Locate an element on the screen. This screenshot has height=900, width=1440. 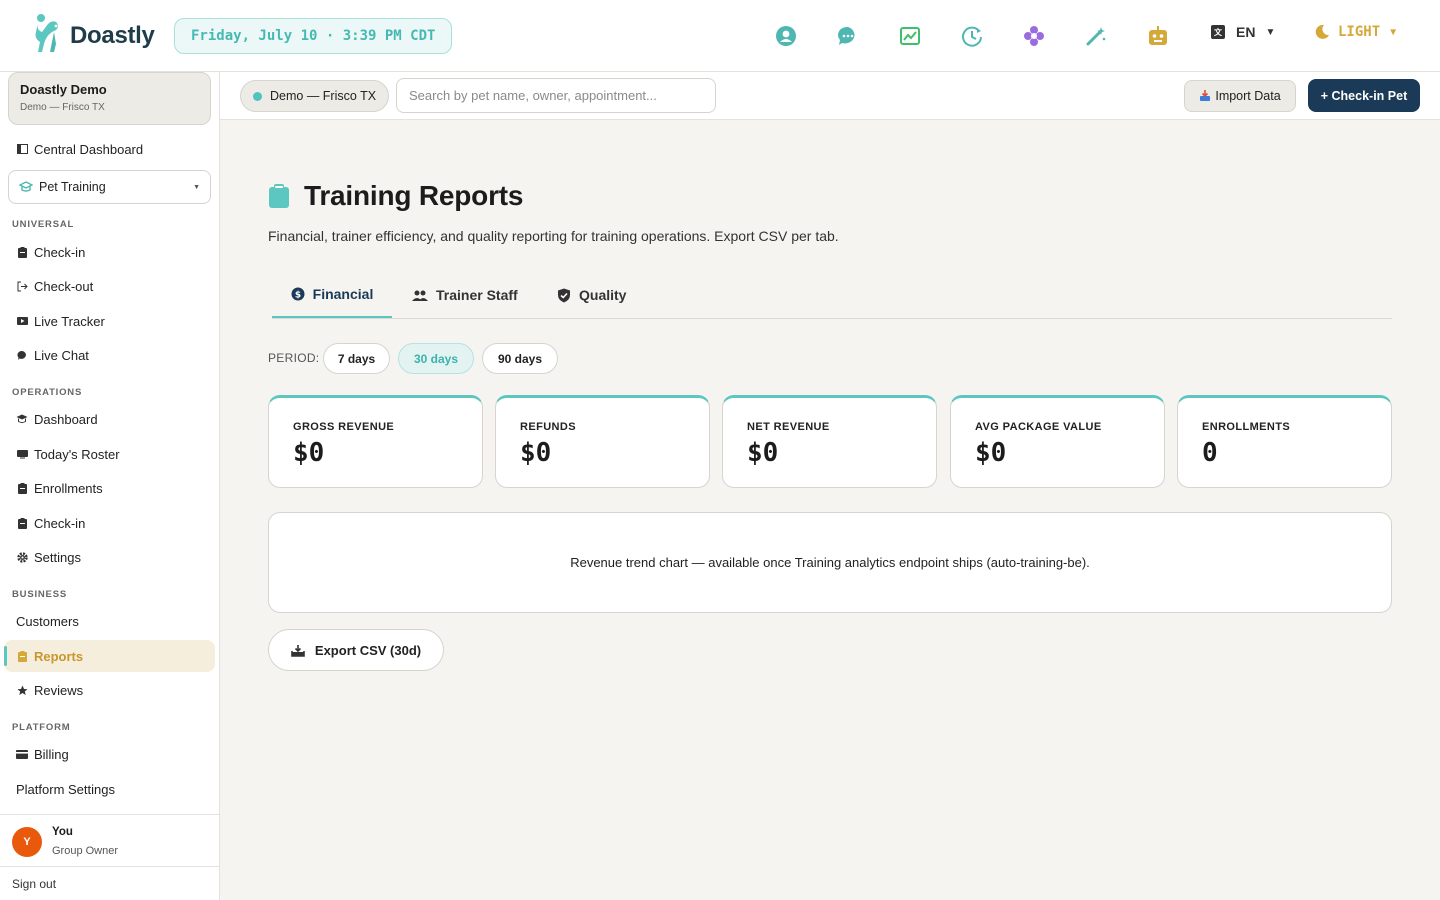
sidebar-item-label: Platform Settings is located at coordinates (65, 789).